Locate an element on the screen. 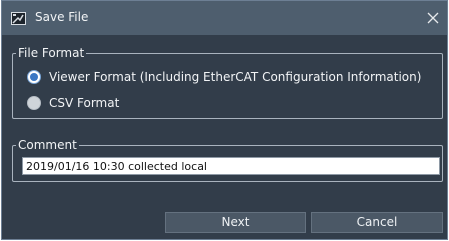 This screenshot has width=449, height=241. next-button: Next is located at coordinates (235, 222).